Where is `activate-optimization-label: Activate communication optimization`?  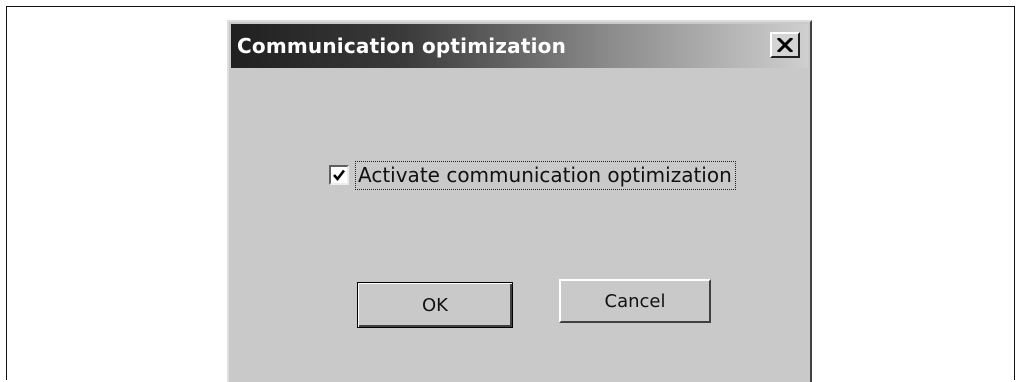 activate-optimization-label: Activate communication optimization is located at coordinates (545, 175).